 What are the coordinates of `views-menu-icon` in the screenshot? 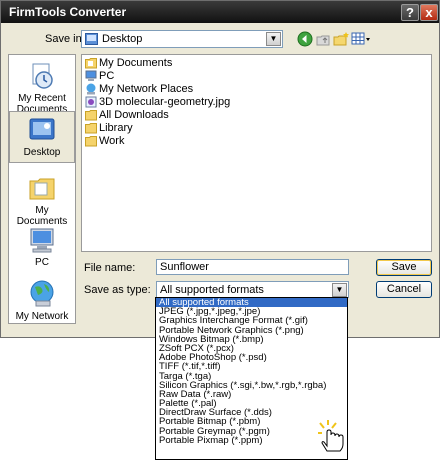 It's located at (361, 39).